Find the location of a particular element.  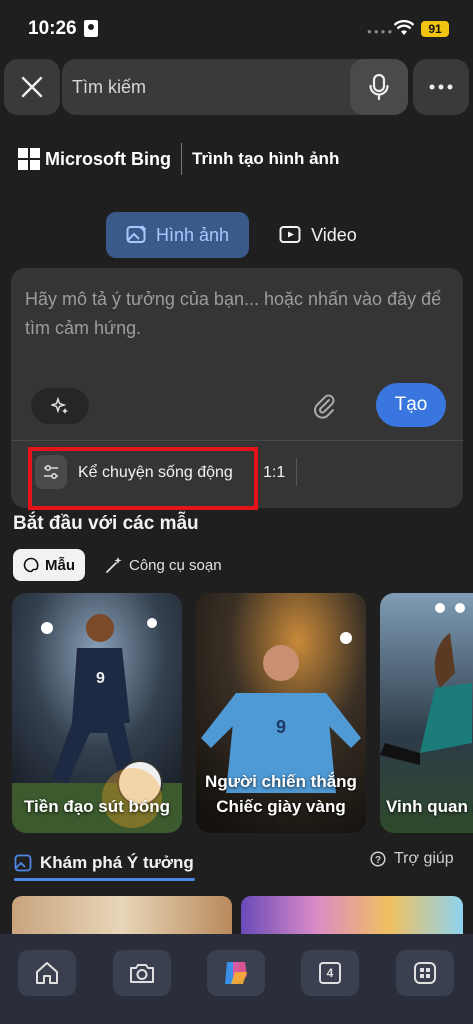

tab-video: Video is located at coordinates (318, 235).